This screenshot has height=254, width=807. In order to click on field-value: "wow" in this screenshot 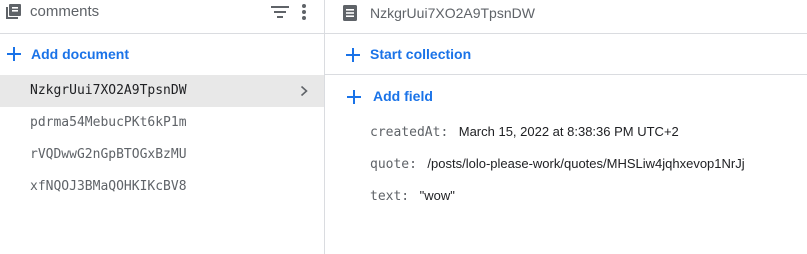, I will do `click(437, 195)`.